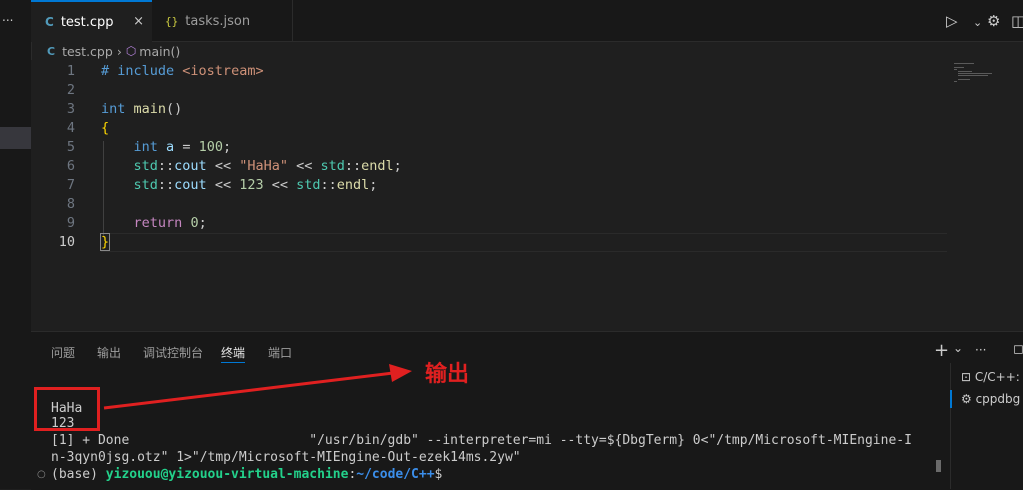  What do you see at coordinates (447, 374) in the screenshot?
I see `annotation-label: 输出` at bounding box center [447, 374].